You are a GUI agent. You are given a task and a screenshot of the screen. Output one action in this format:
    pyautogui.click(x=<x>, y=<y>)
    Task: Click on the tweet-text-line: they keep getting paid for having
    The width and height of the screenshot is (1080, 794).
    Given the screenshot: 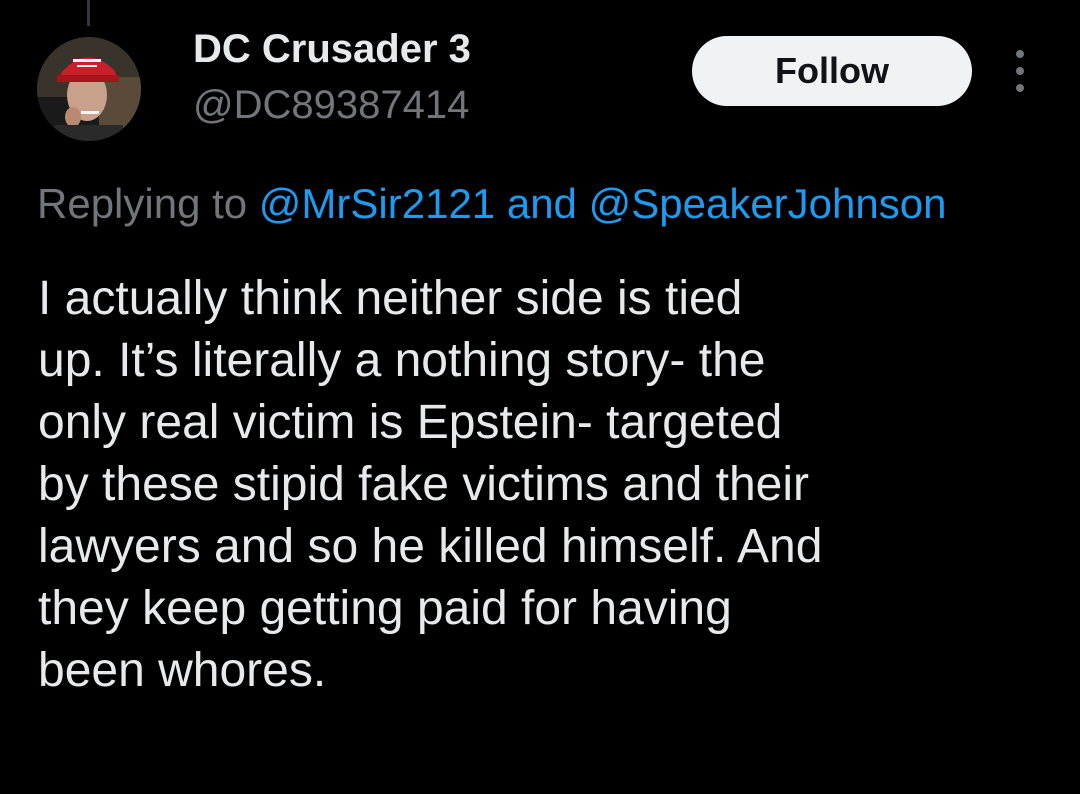 What is the action you would take?
    pyautogui.click(x=385, y=608)
    